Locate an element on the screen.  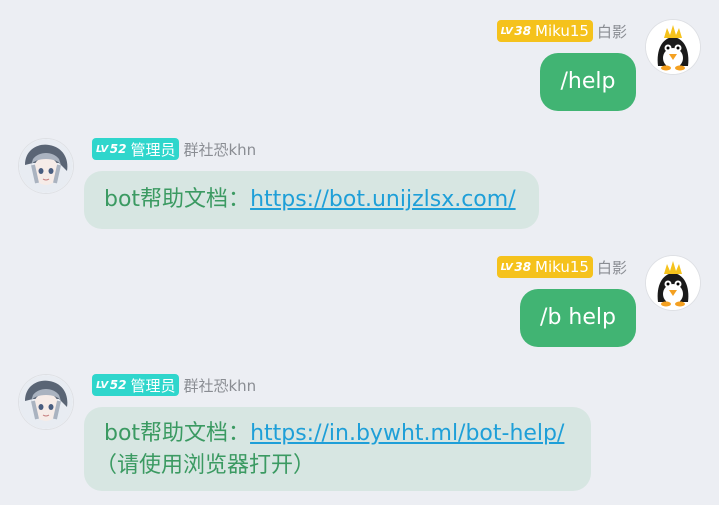
message-line: bot帮助文档：https://in.bywht.ml/bot-help/ is located at coordinates (347, 434).